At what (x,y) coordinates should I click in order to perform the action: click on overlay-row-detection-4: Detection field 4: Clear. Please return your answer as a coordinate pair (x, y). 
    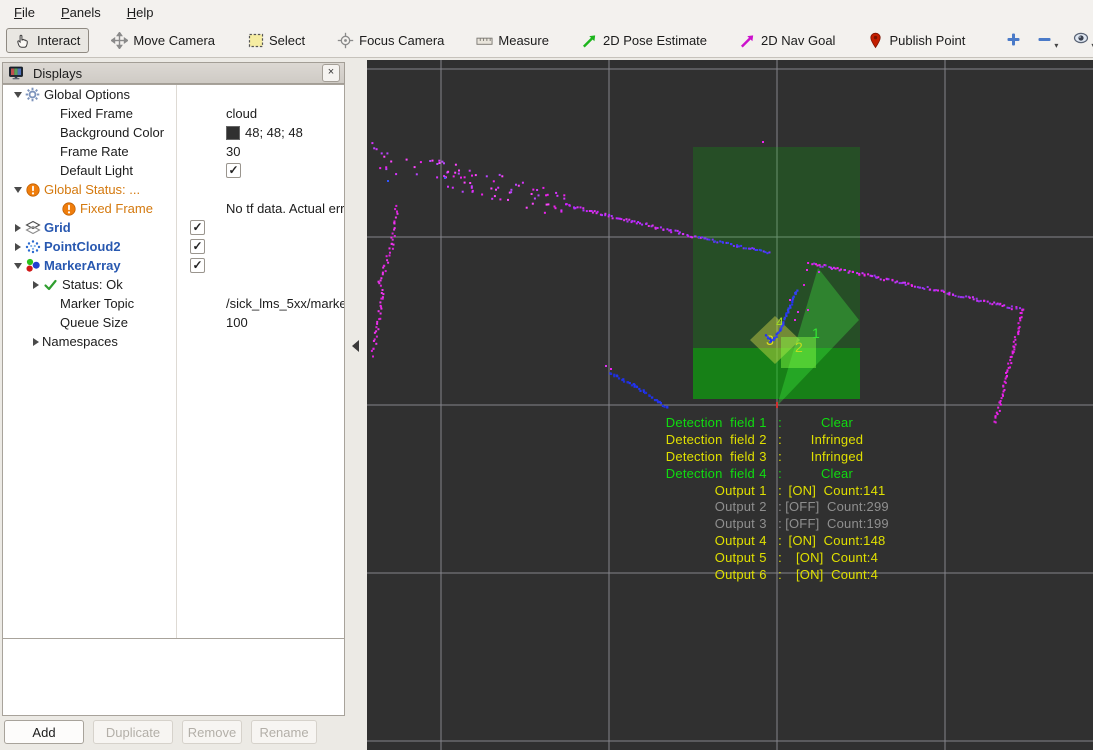
    Looking at the image, I should click on (775, 473).